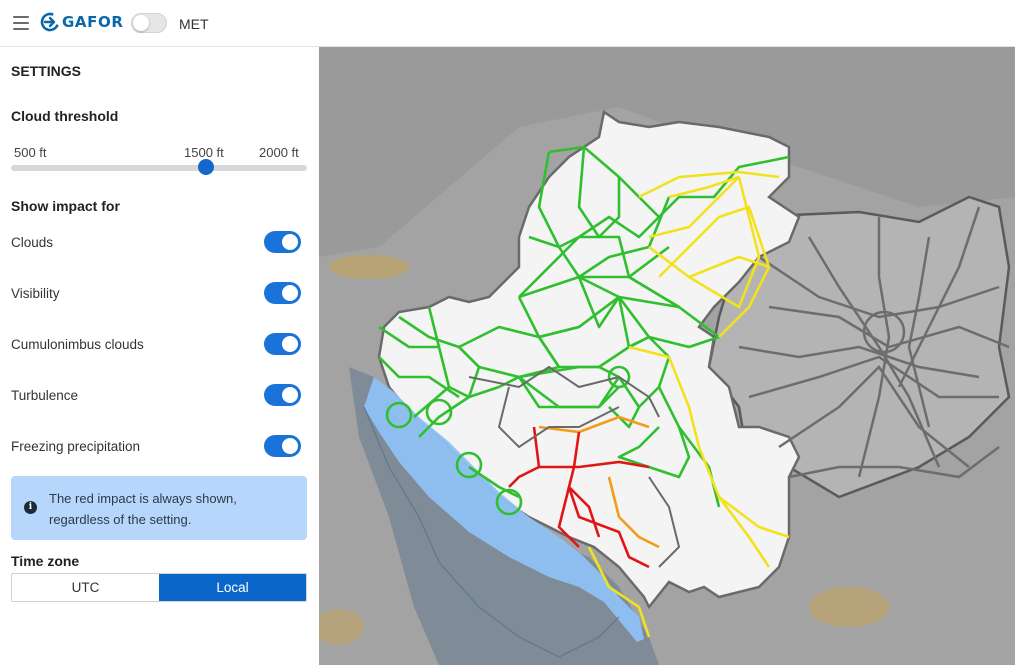 This screenshot has height=665, width=1015. I want to click on freezing-precipitation-toggle, so click(282, 446).